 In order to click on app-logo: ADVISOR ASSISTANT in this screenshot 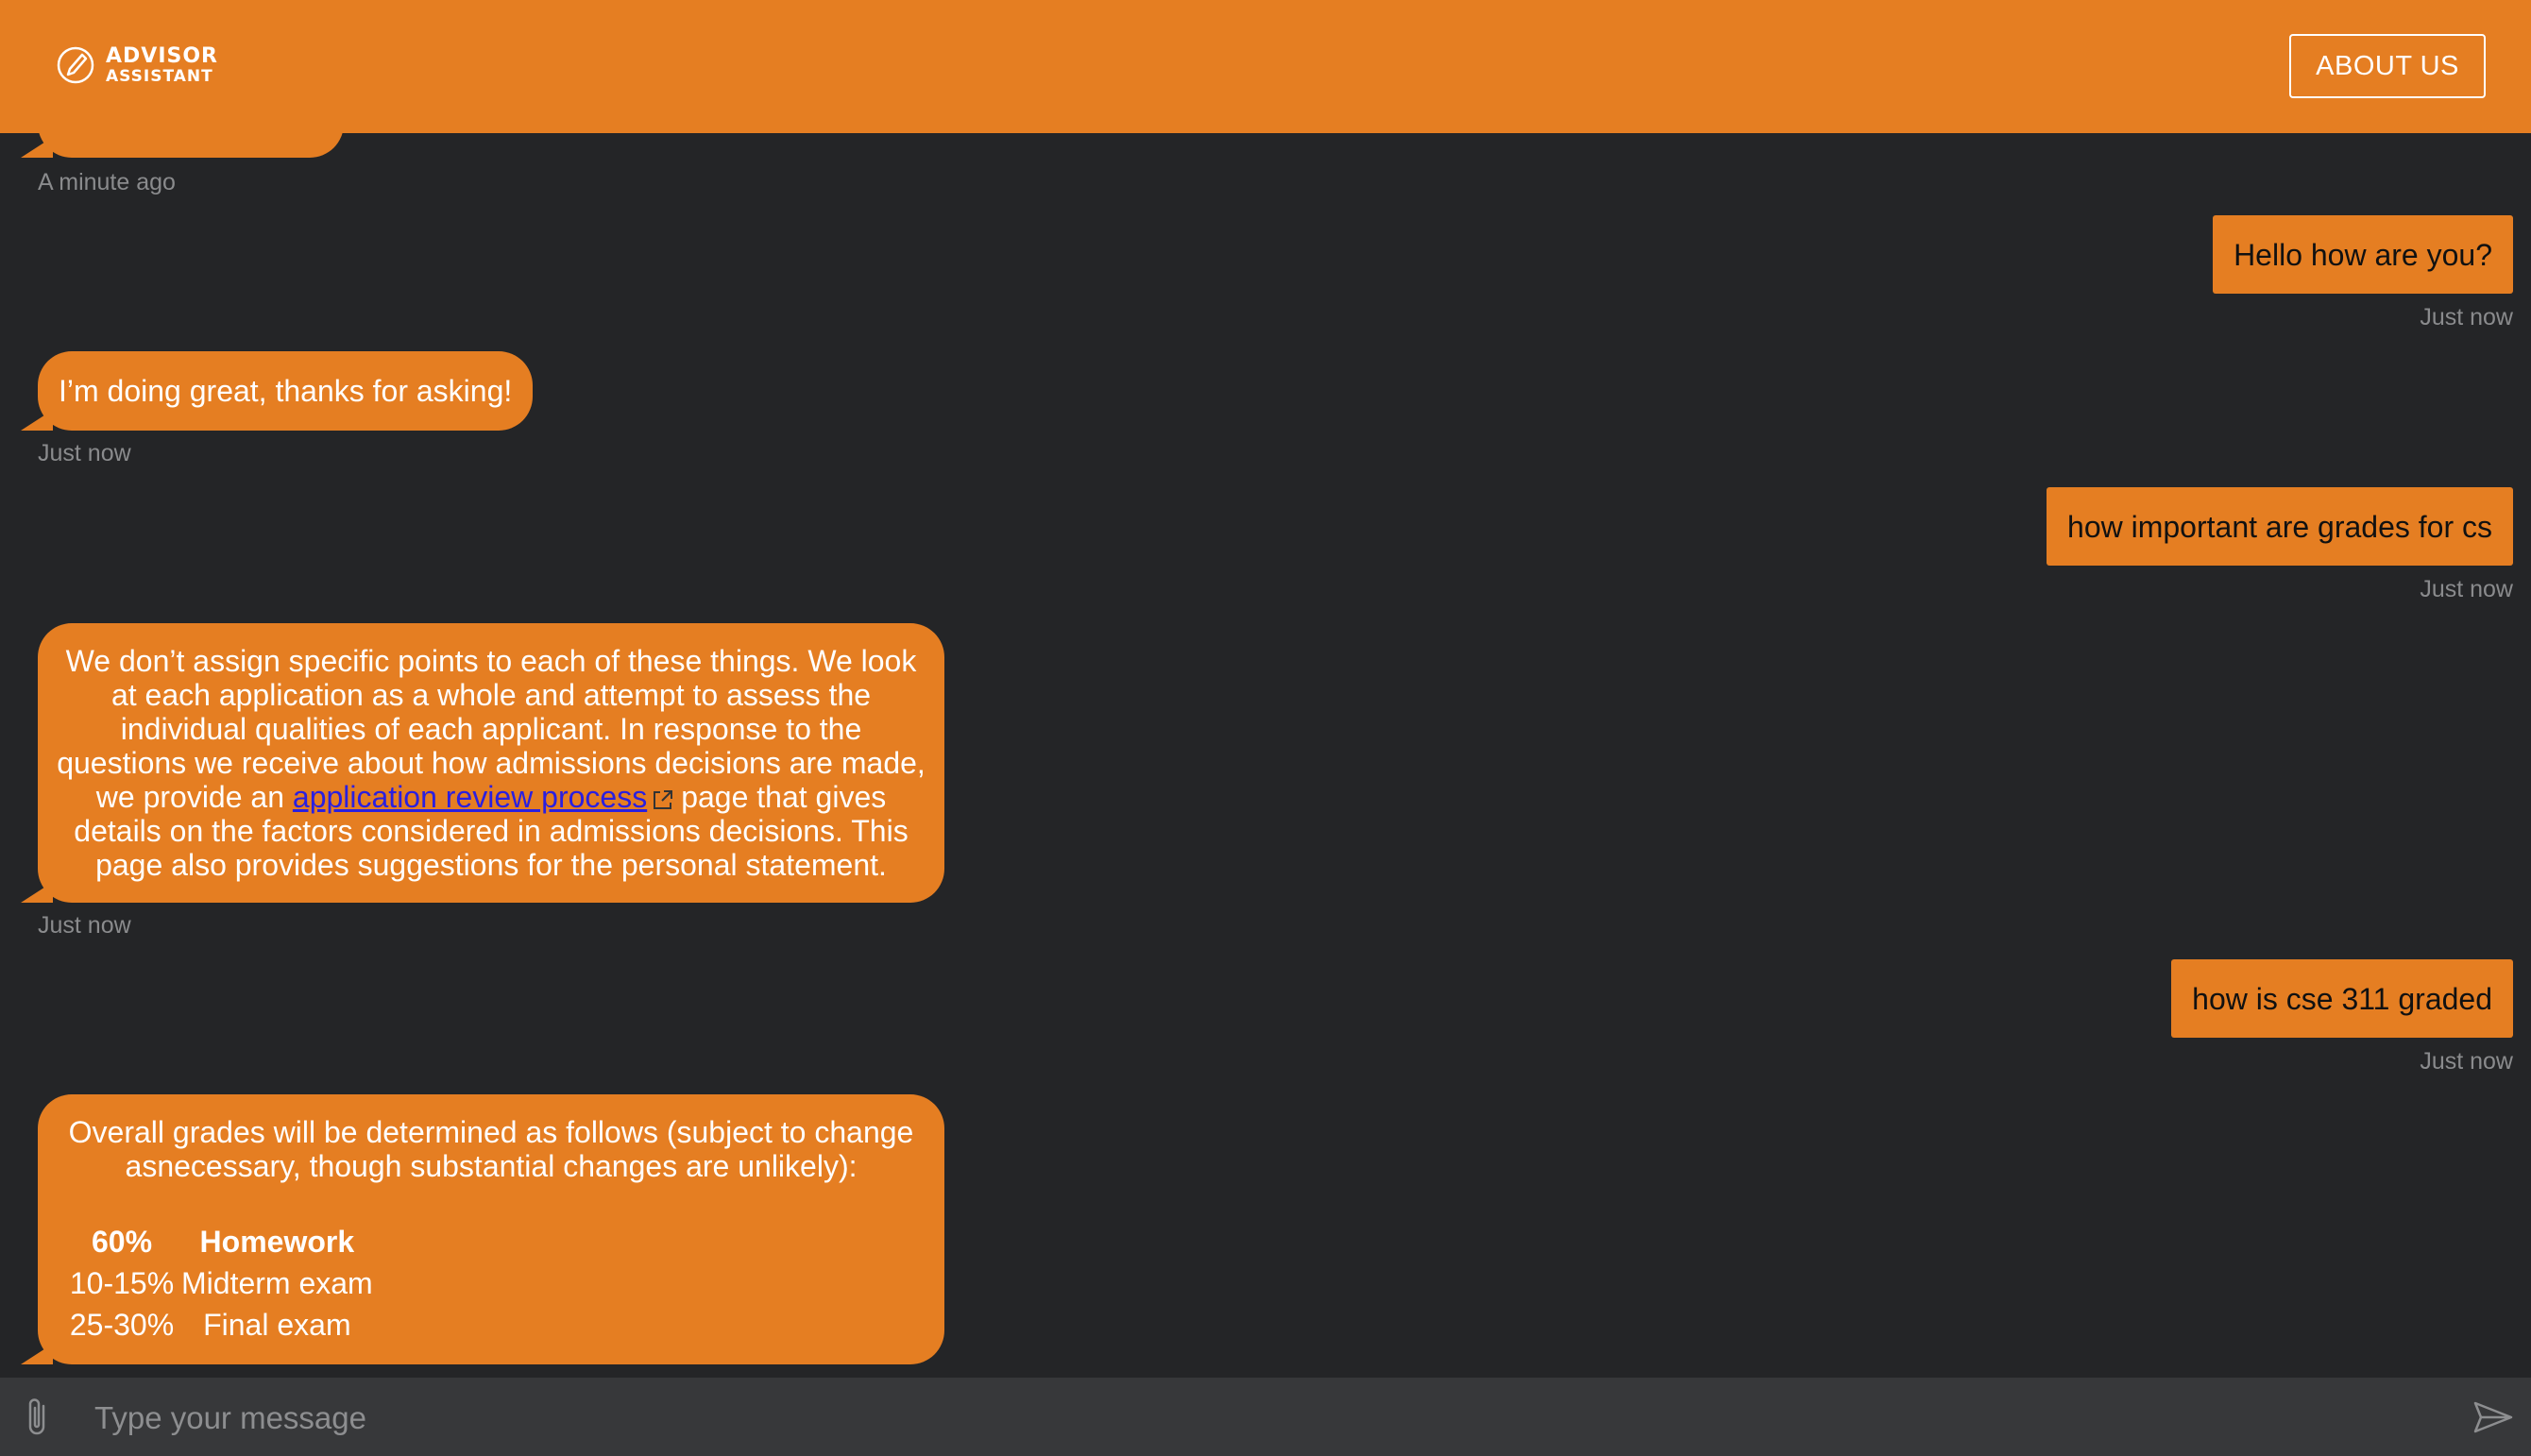, I will do `click(151, 67)`.